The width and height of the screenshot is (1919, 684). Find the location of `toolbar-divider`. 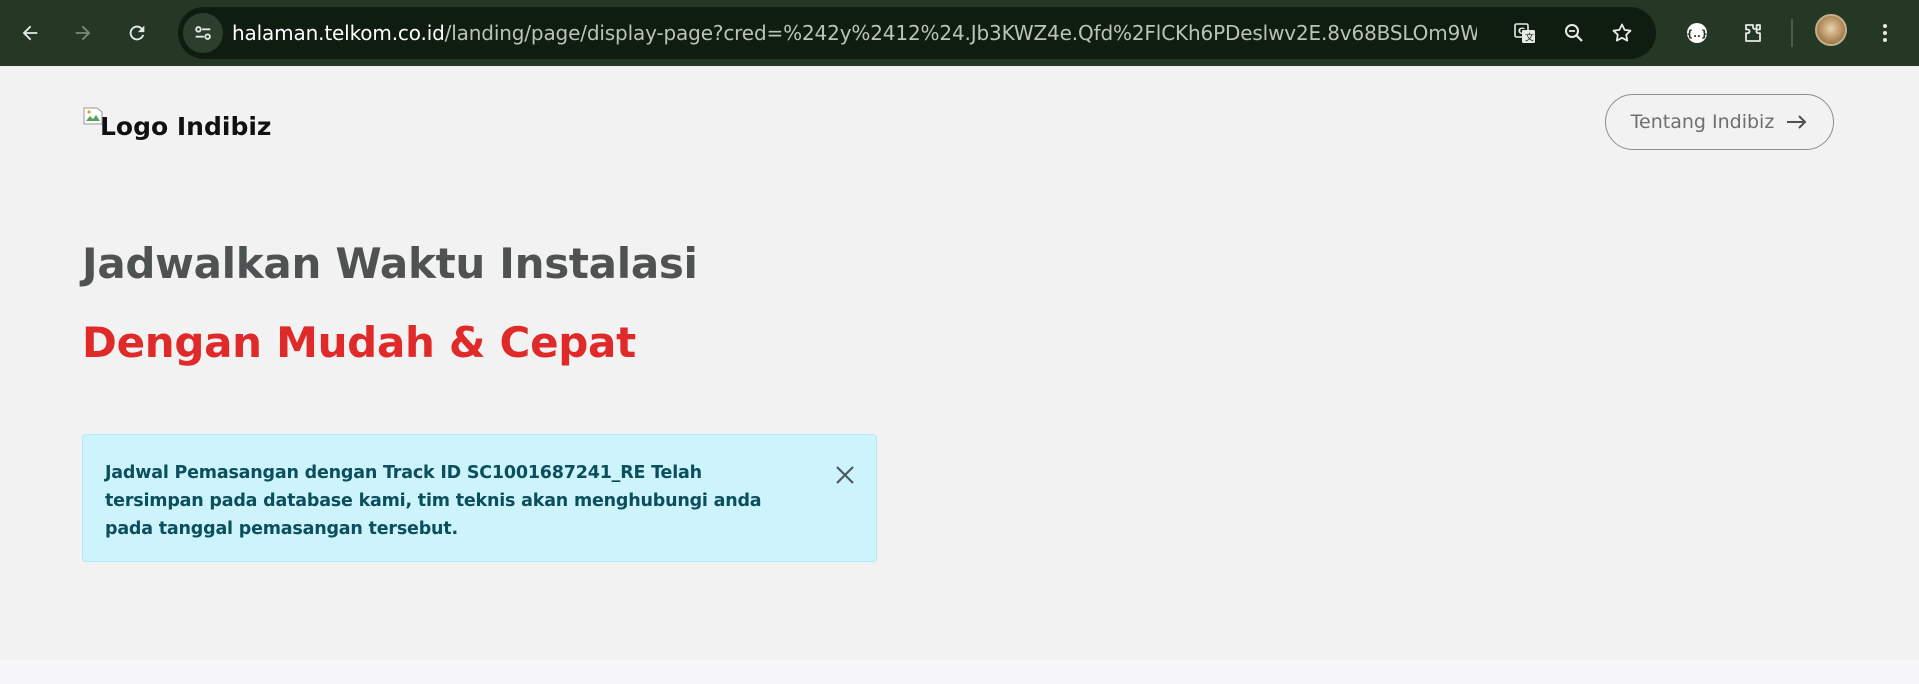

toolbar-divider is located at coordinates (1792, 33).